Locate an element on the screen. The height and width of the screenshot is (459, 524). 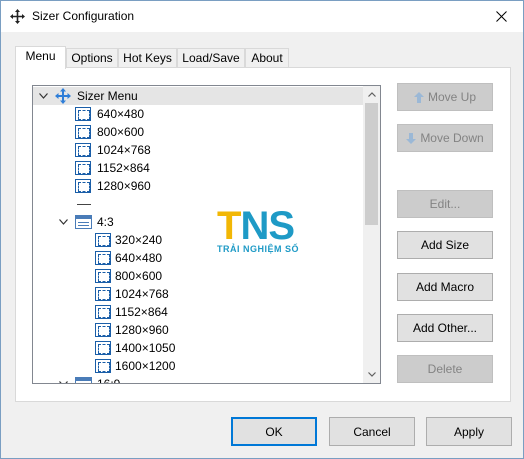
scrollbar-thumb is located at coordinates (371, 164).